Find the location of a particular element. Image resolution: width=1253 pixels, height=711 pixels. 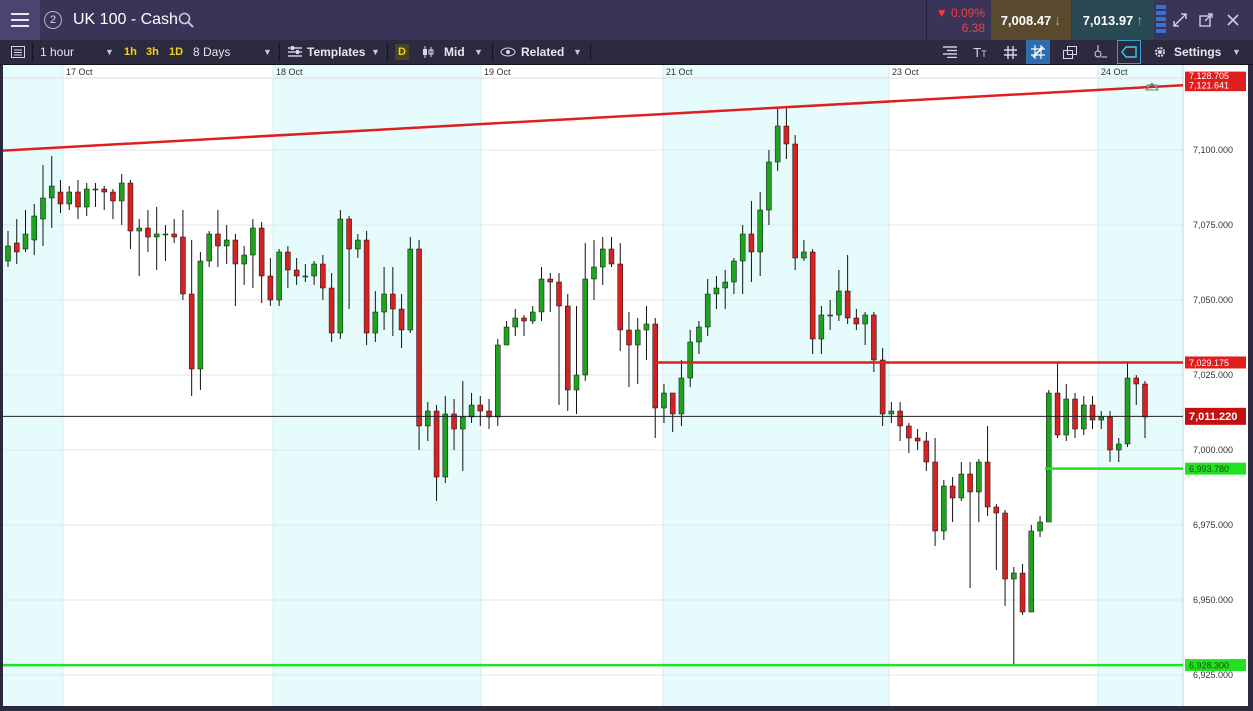

price-tag-resistance: 7,029.175 is located at coordinates (1209, 363).